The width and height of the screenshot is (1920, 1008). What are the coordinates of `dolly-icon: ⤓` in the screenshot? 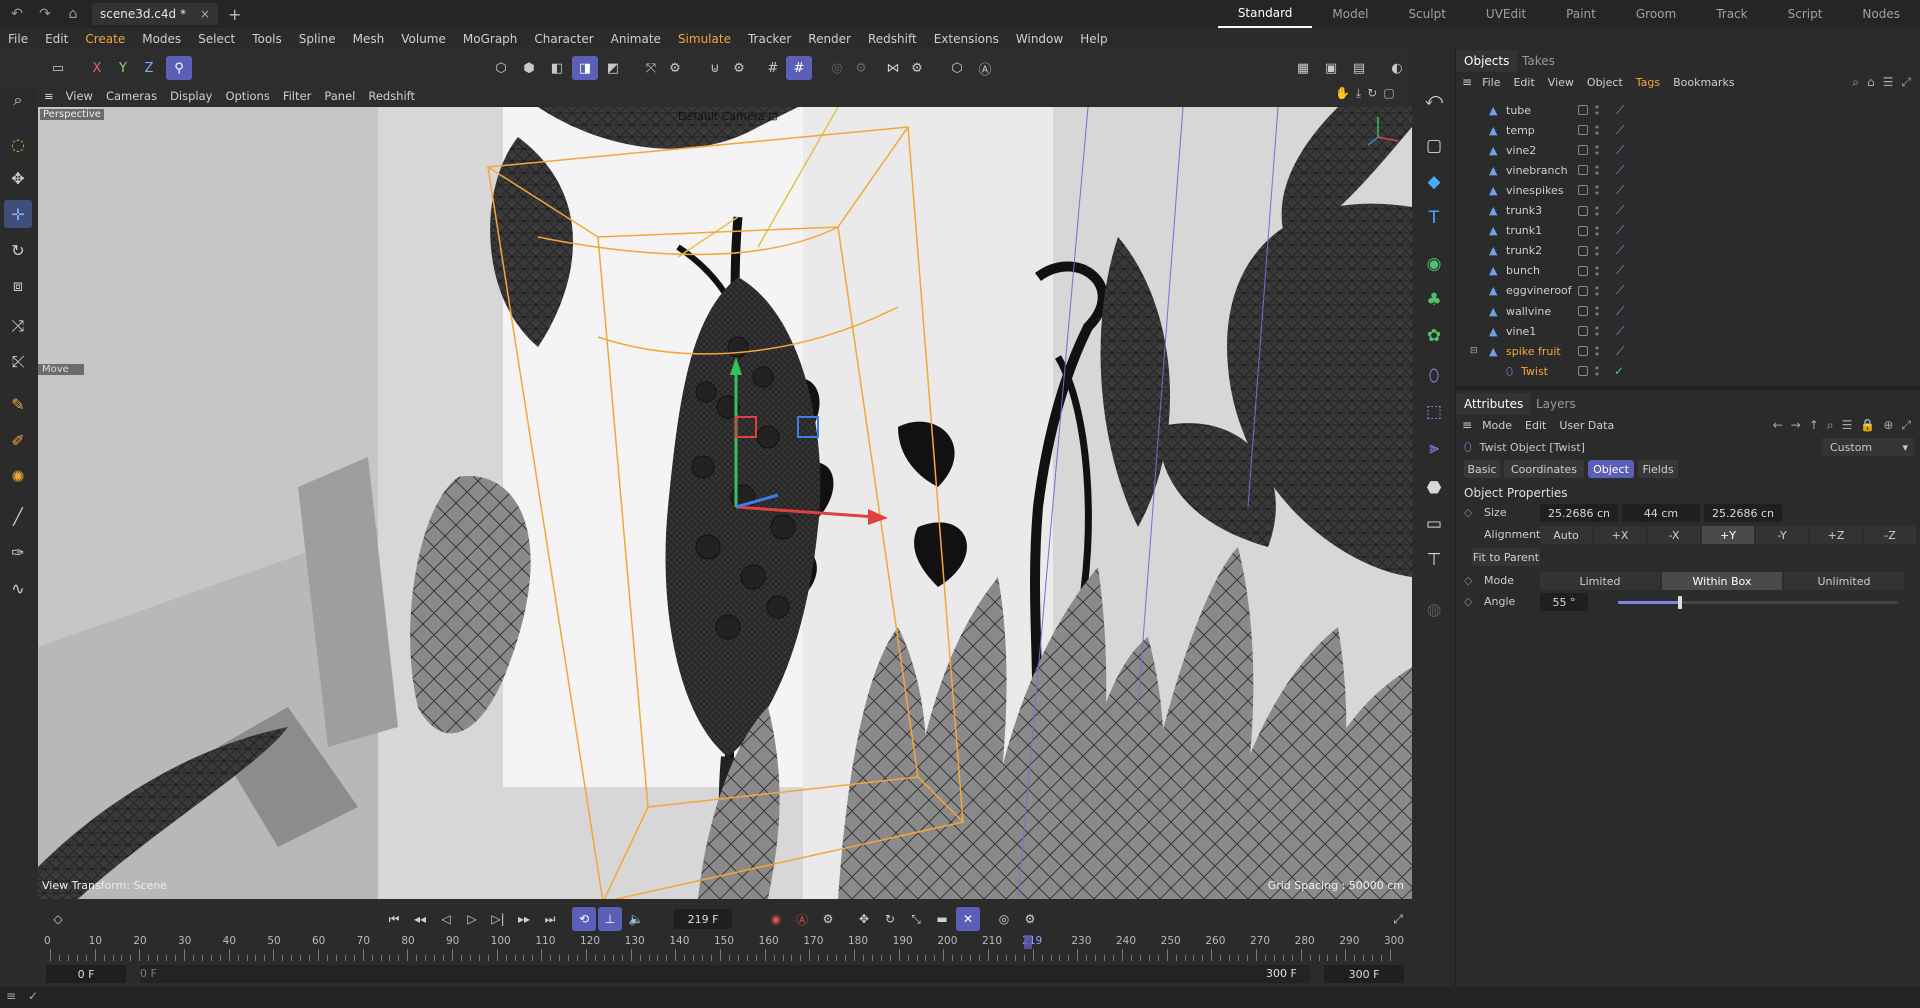 It's located at (1358, 93).